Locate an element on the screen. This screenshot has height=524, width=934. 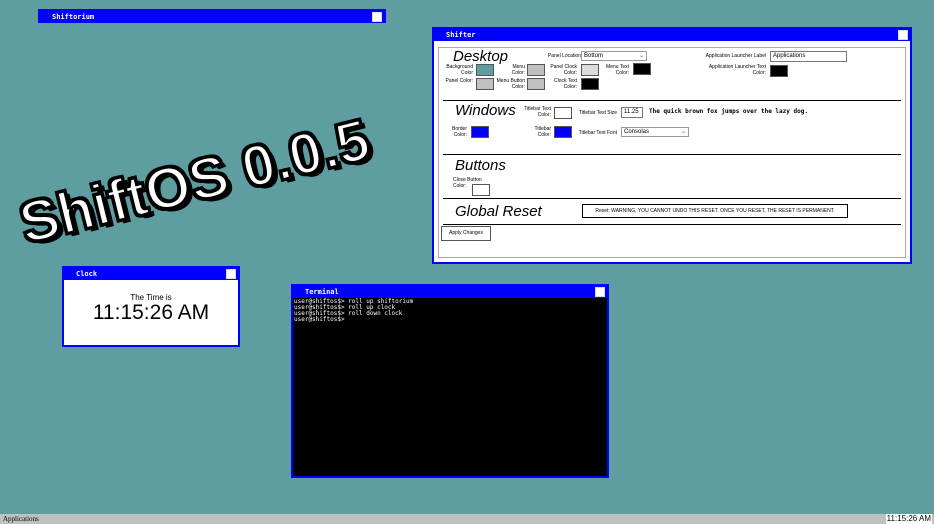
shiftorium-window: Shiftorium is located at coordinates (212, 16).